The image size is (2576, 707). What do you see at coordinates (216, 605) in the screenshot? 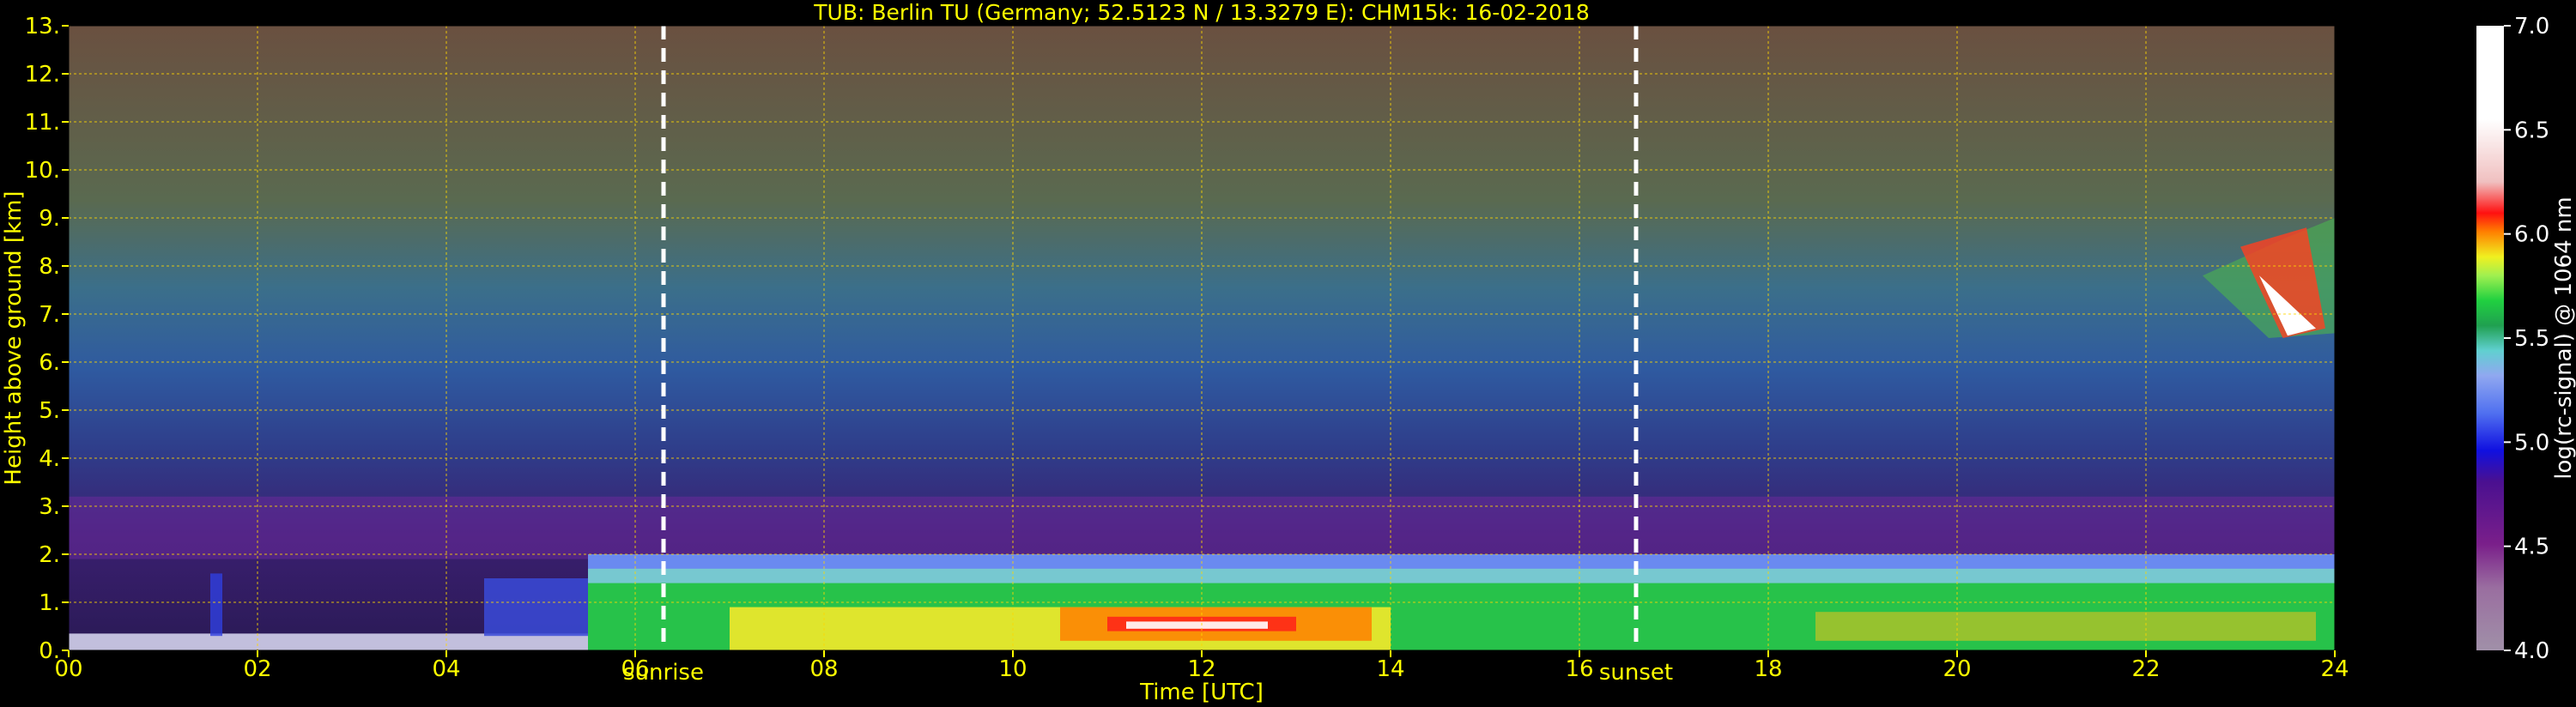
I see `night-plume` at bounding box center [216, 605].